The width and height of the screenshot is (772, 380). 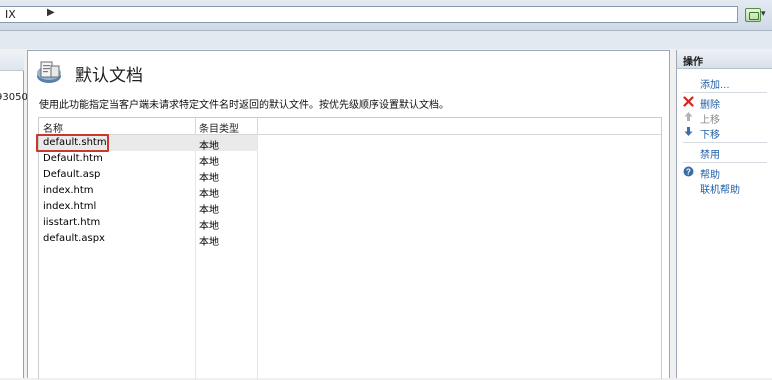 What do you see at coordinates (148, 191) in the screenshot?
I see `table-row: index.htm 本地` at bounding box center [148, 191].